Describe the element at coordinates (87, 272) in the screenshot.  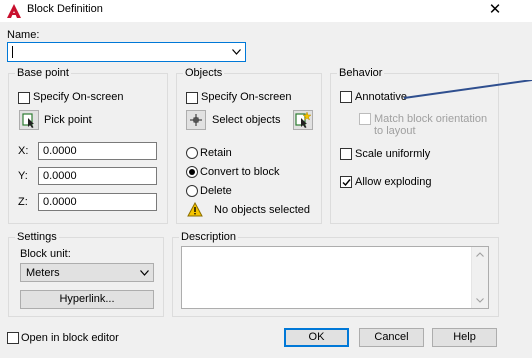
I see `block-unit-select: Meters` at that location.